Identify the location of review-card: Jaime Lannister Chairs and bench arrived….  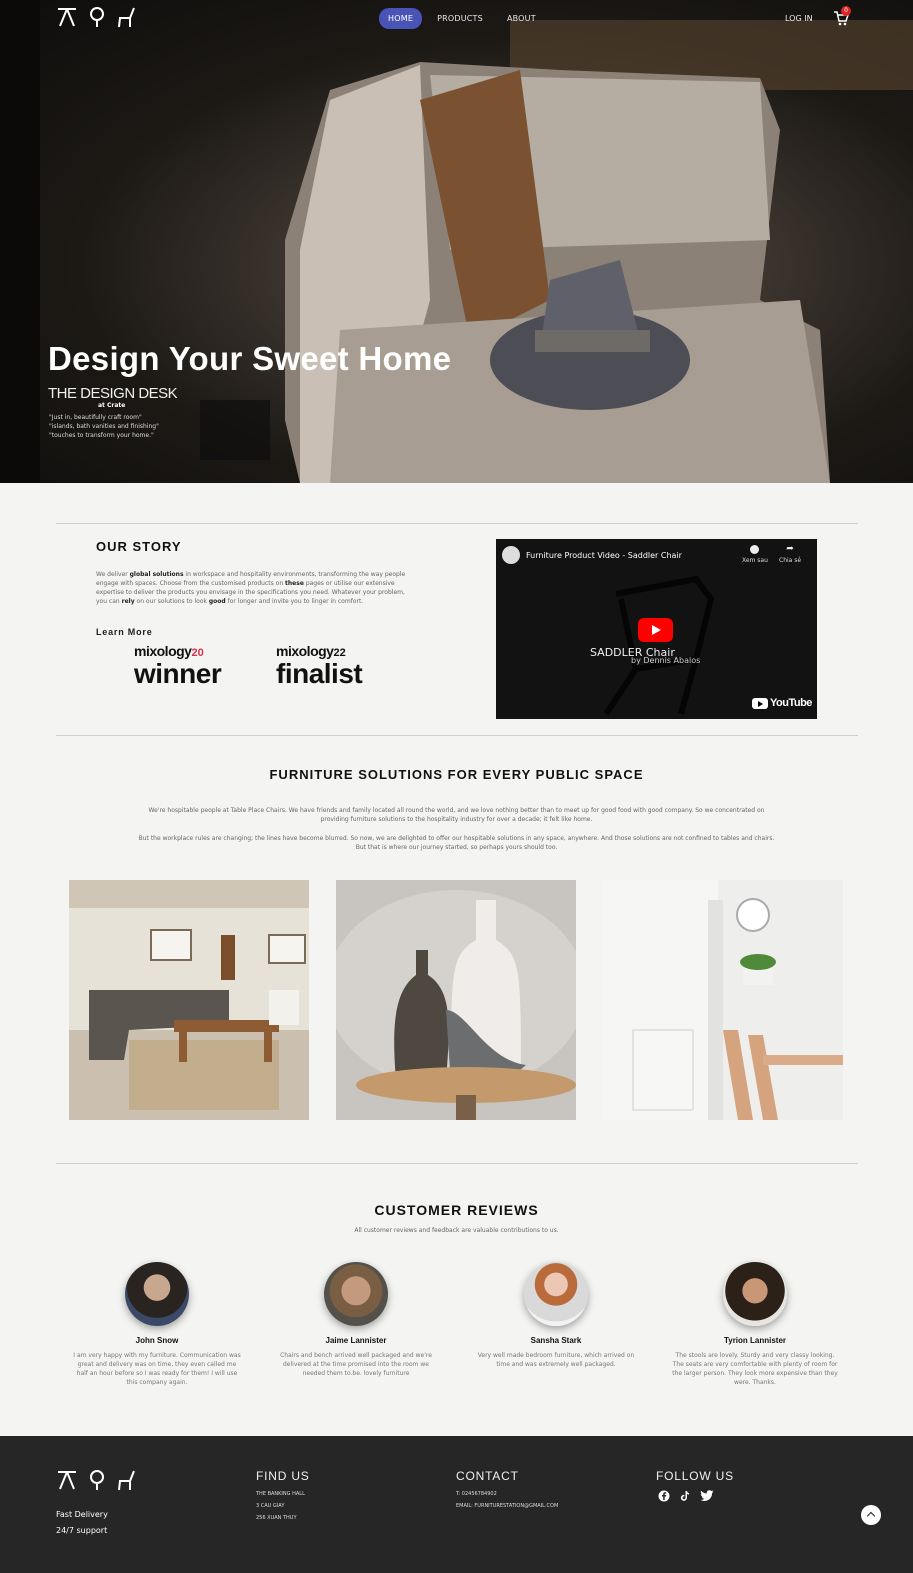
(356, 1320).